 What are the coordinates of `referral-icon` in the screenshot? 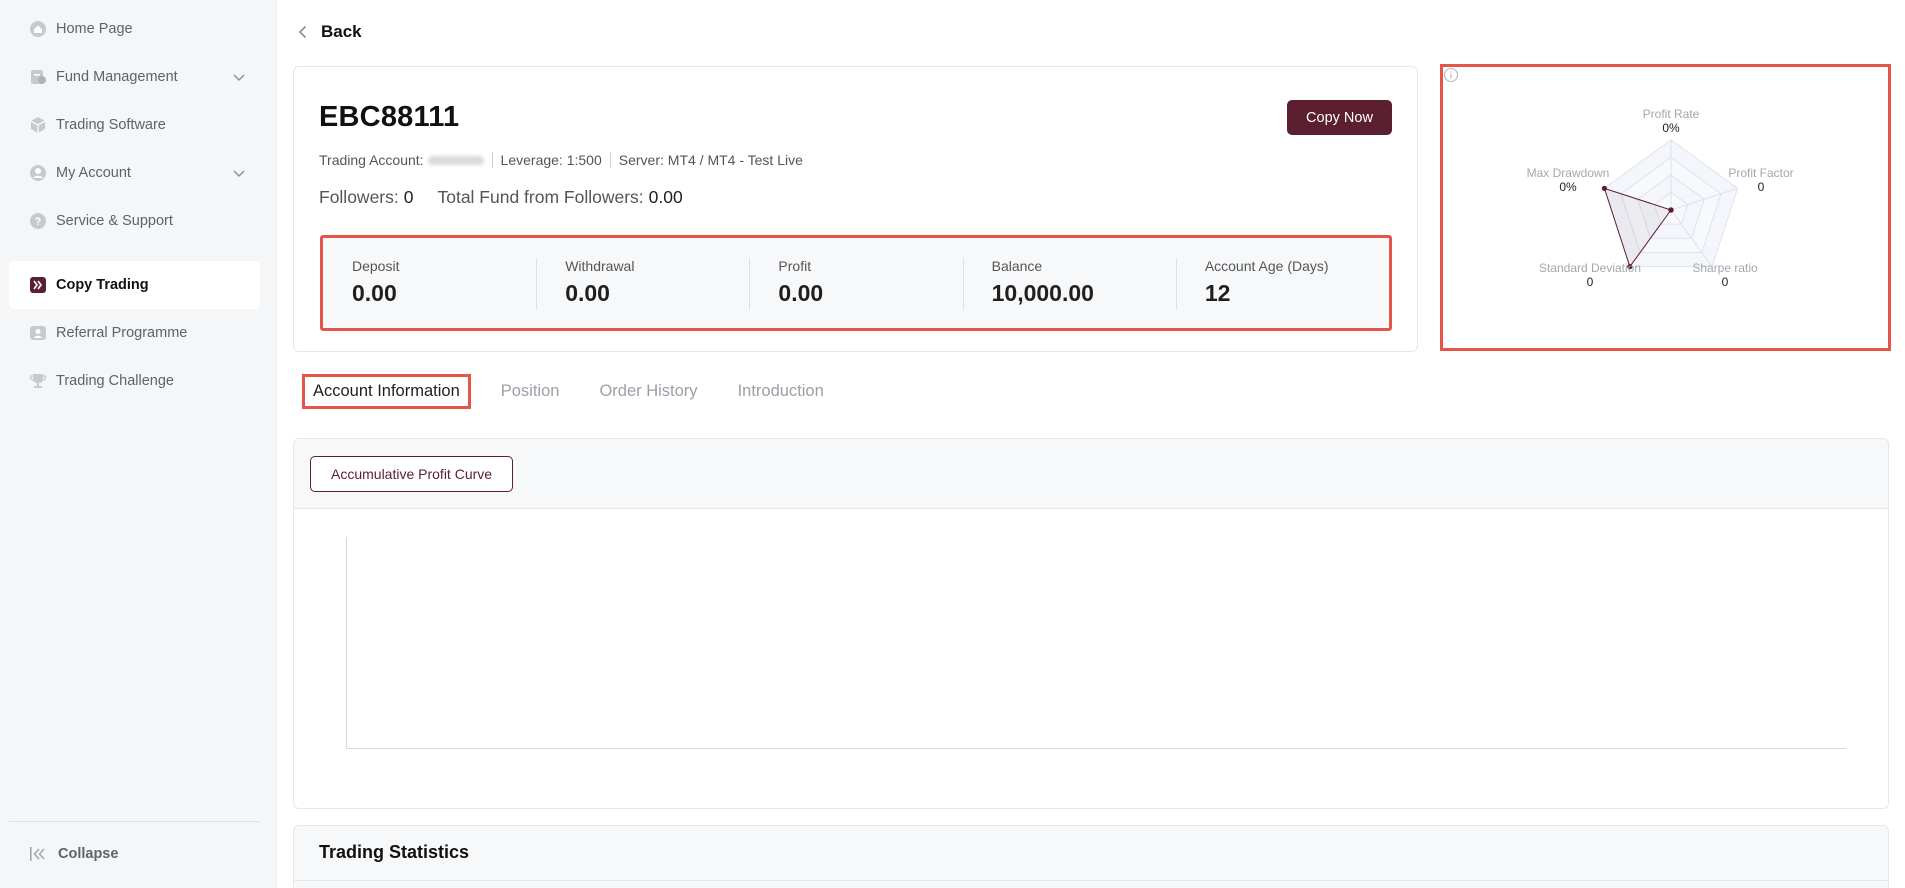 It's located at (38, 333).